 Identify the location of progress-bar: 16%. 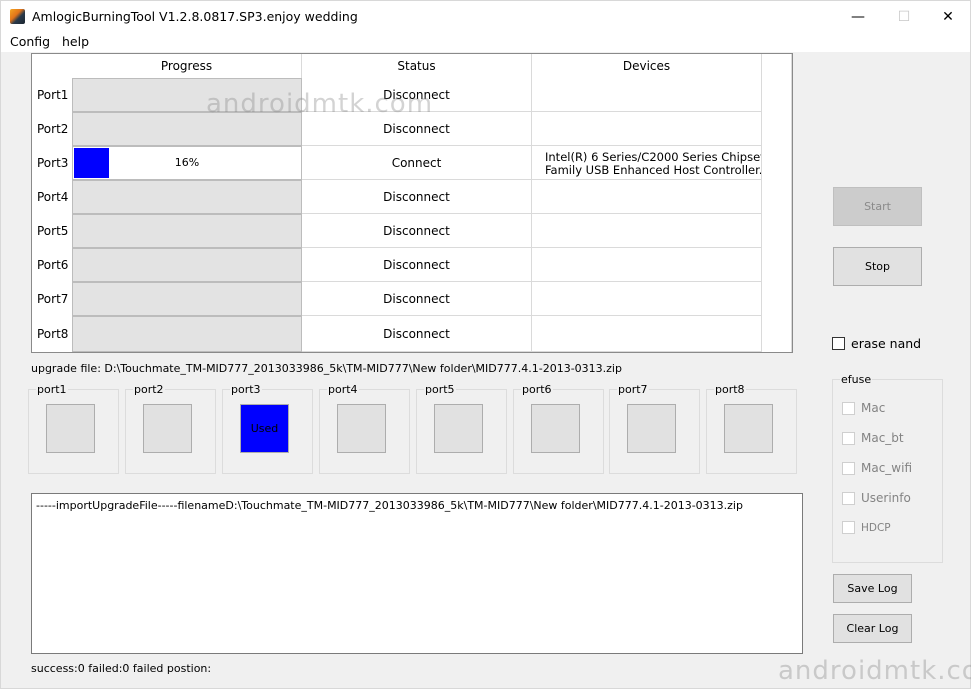
(187, 163).